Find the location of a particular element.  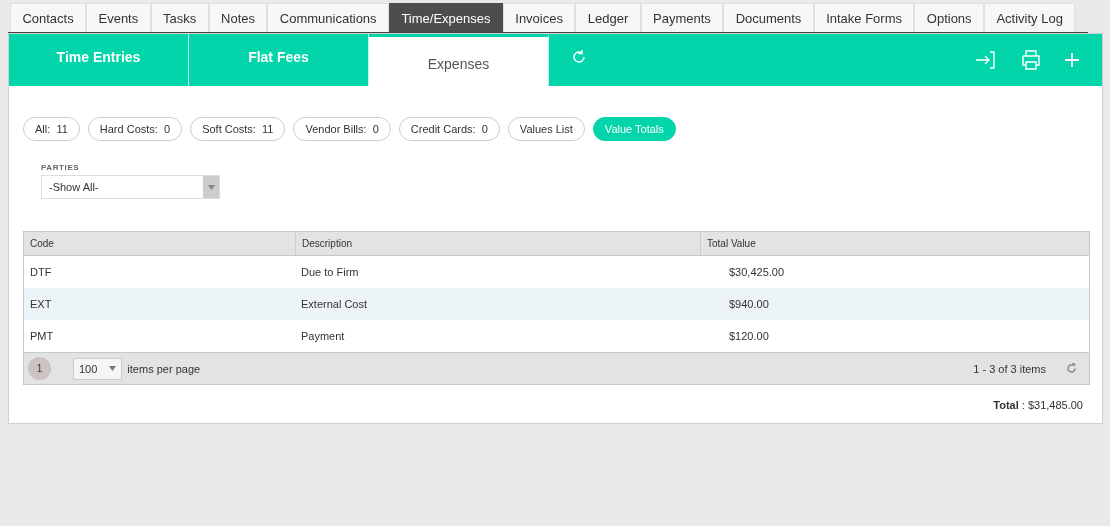

refresh-icon is located at coordinates (579, 57).